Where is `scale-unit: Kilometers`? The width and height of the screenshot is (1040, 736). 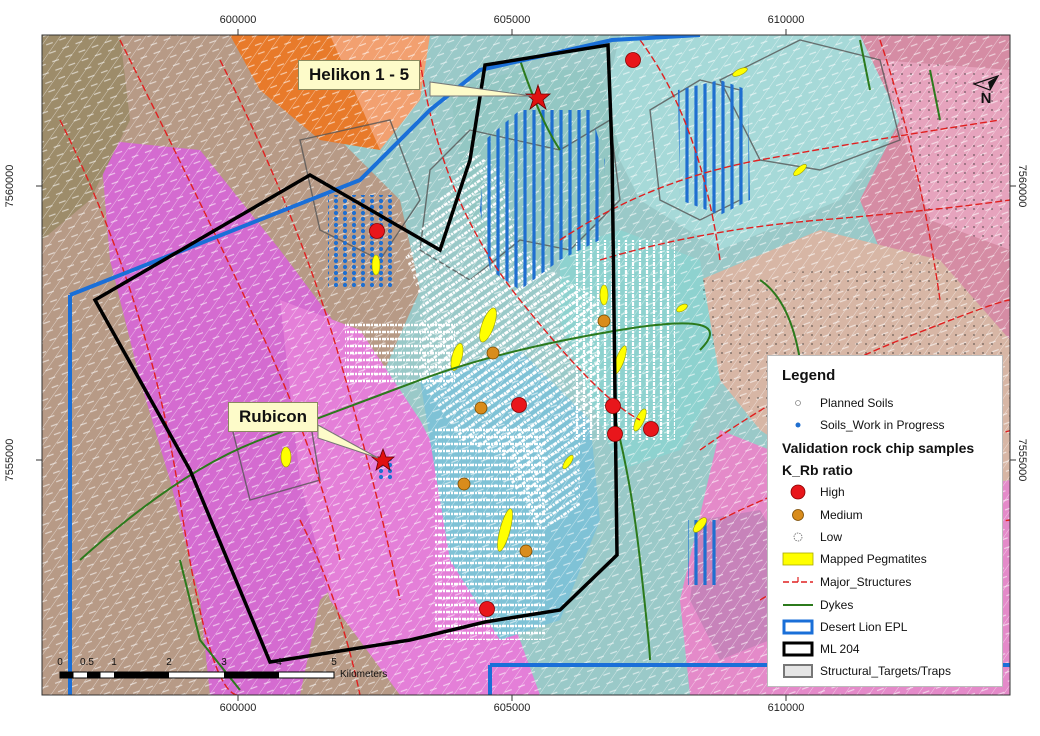
scale-unit: Kilometers is located at coordinates (364, 674).